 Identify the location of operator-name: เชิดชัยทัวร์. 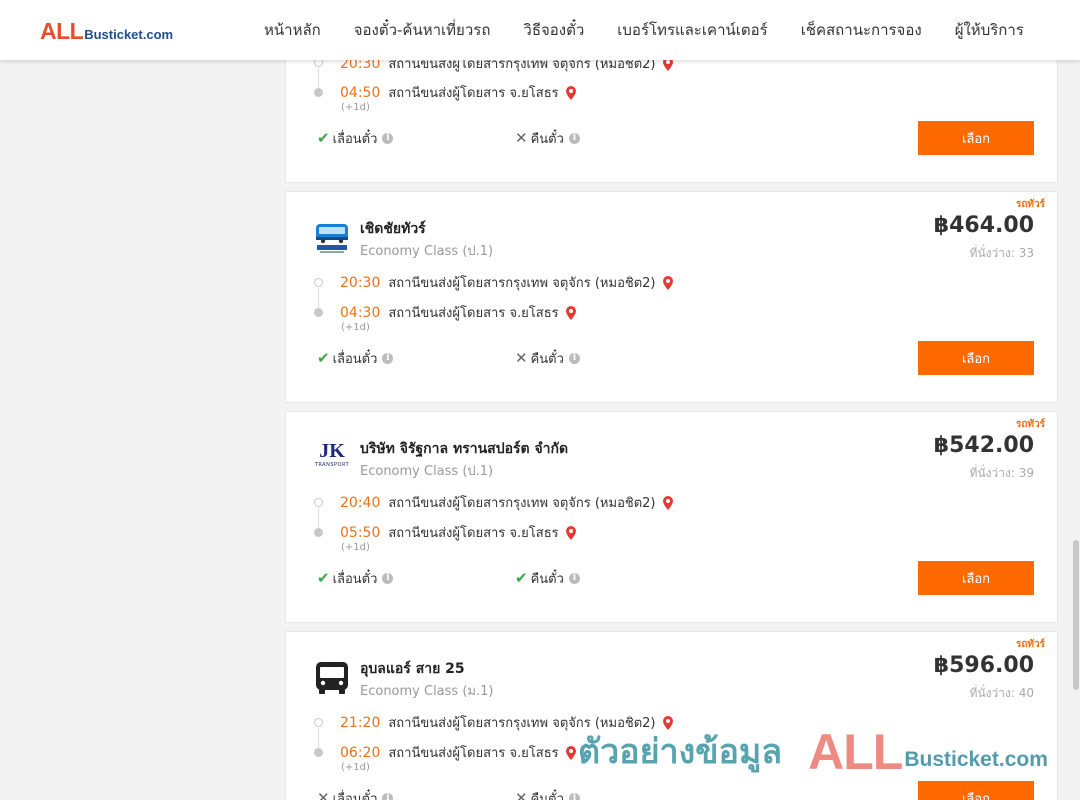
(393, 229).